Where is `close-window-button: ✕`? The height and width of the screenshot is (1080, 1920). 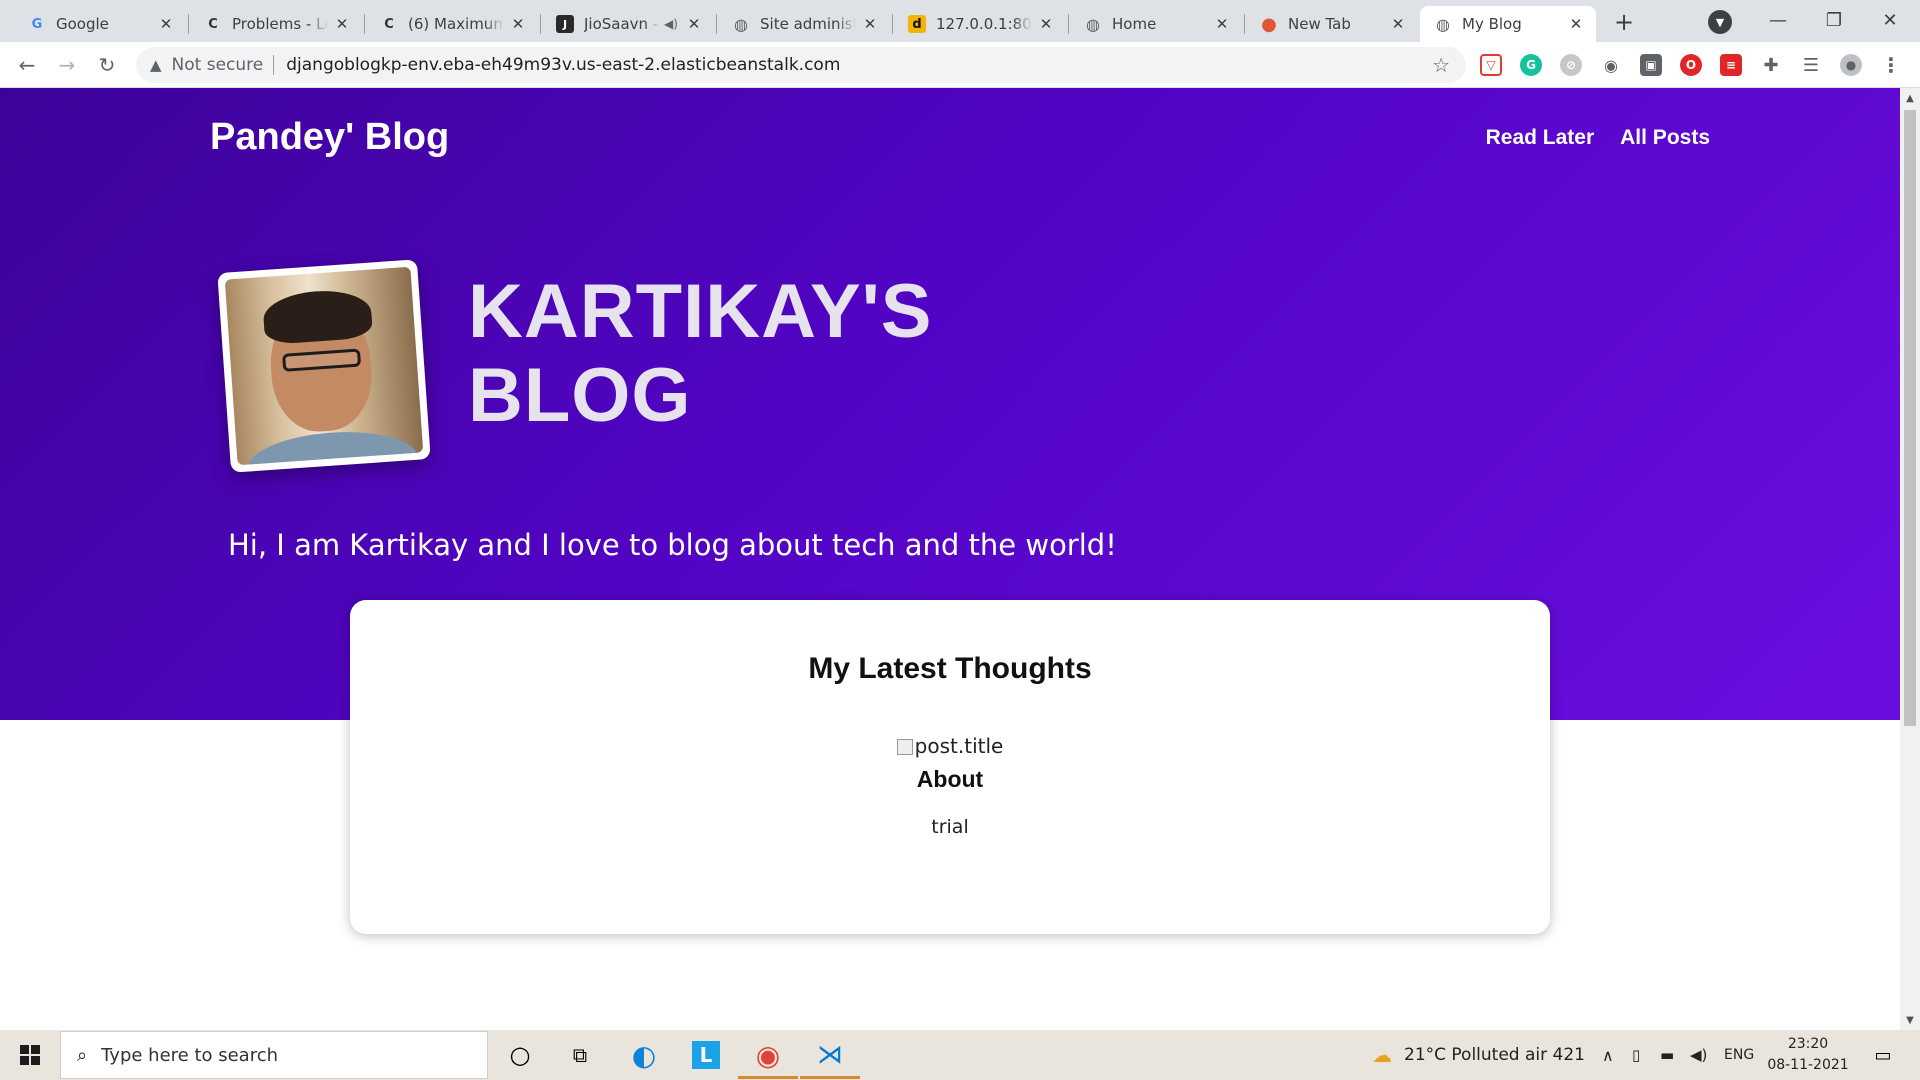
close-window-button: ✕ is located at coordinates (1890, 20).